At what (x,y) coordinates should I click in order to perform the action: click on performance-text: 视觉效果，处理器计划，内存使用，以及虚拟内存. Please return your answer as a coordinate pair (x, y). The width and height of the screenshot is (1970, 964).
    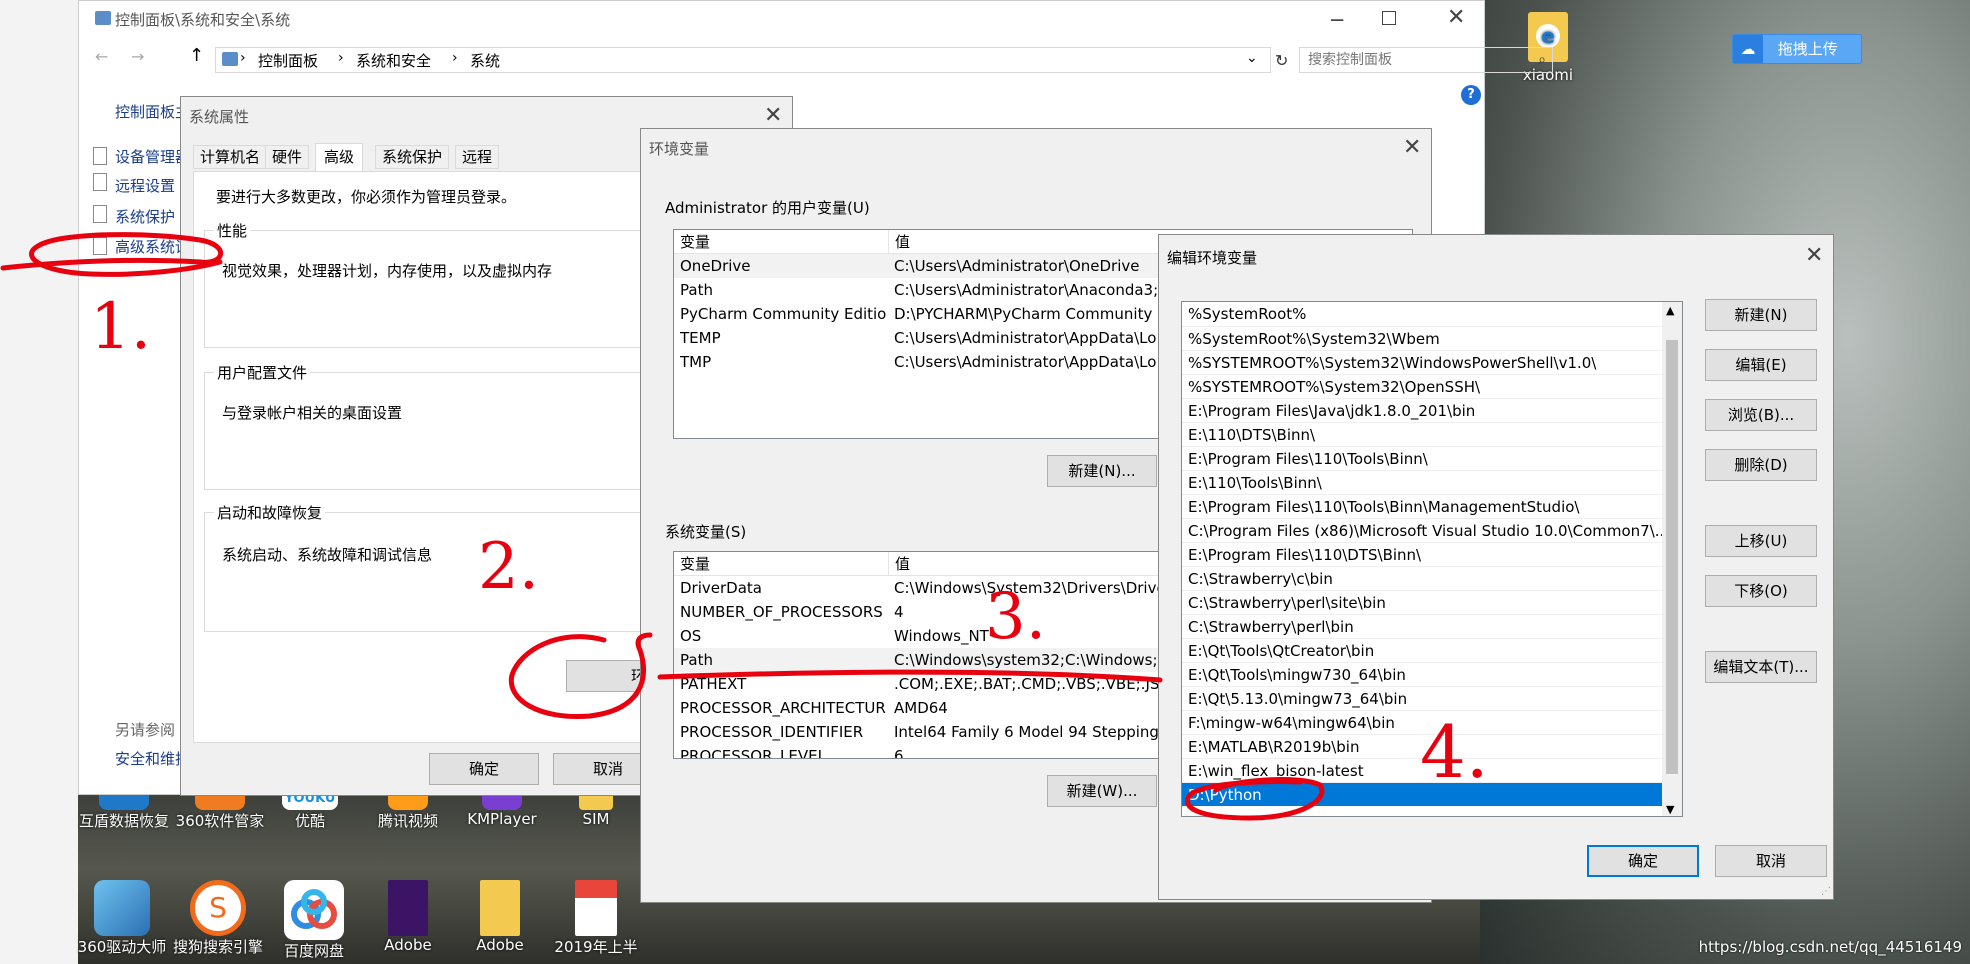
    Looking at the image, I should click on (387, 271).